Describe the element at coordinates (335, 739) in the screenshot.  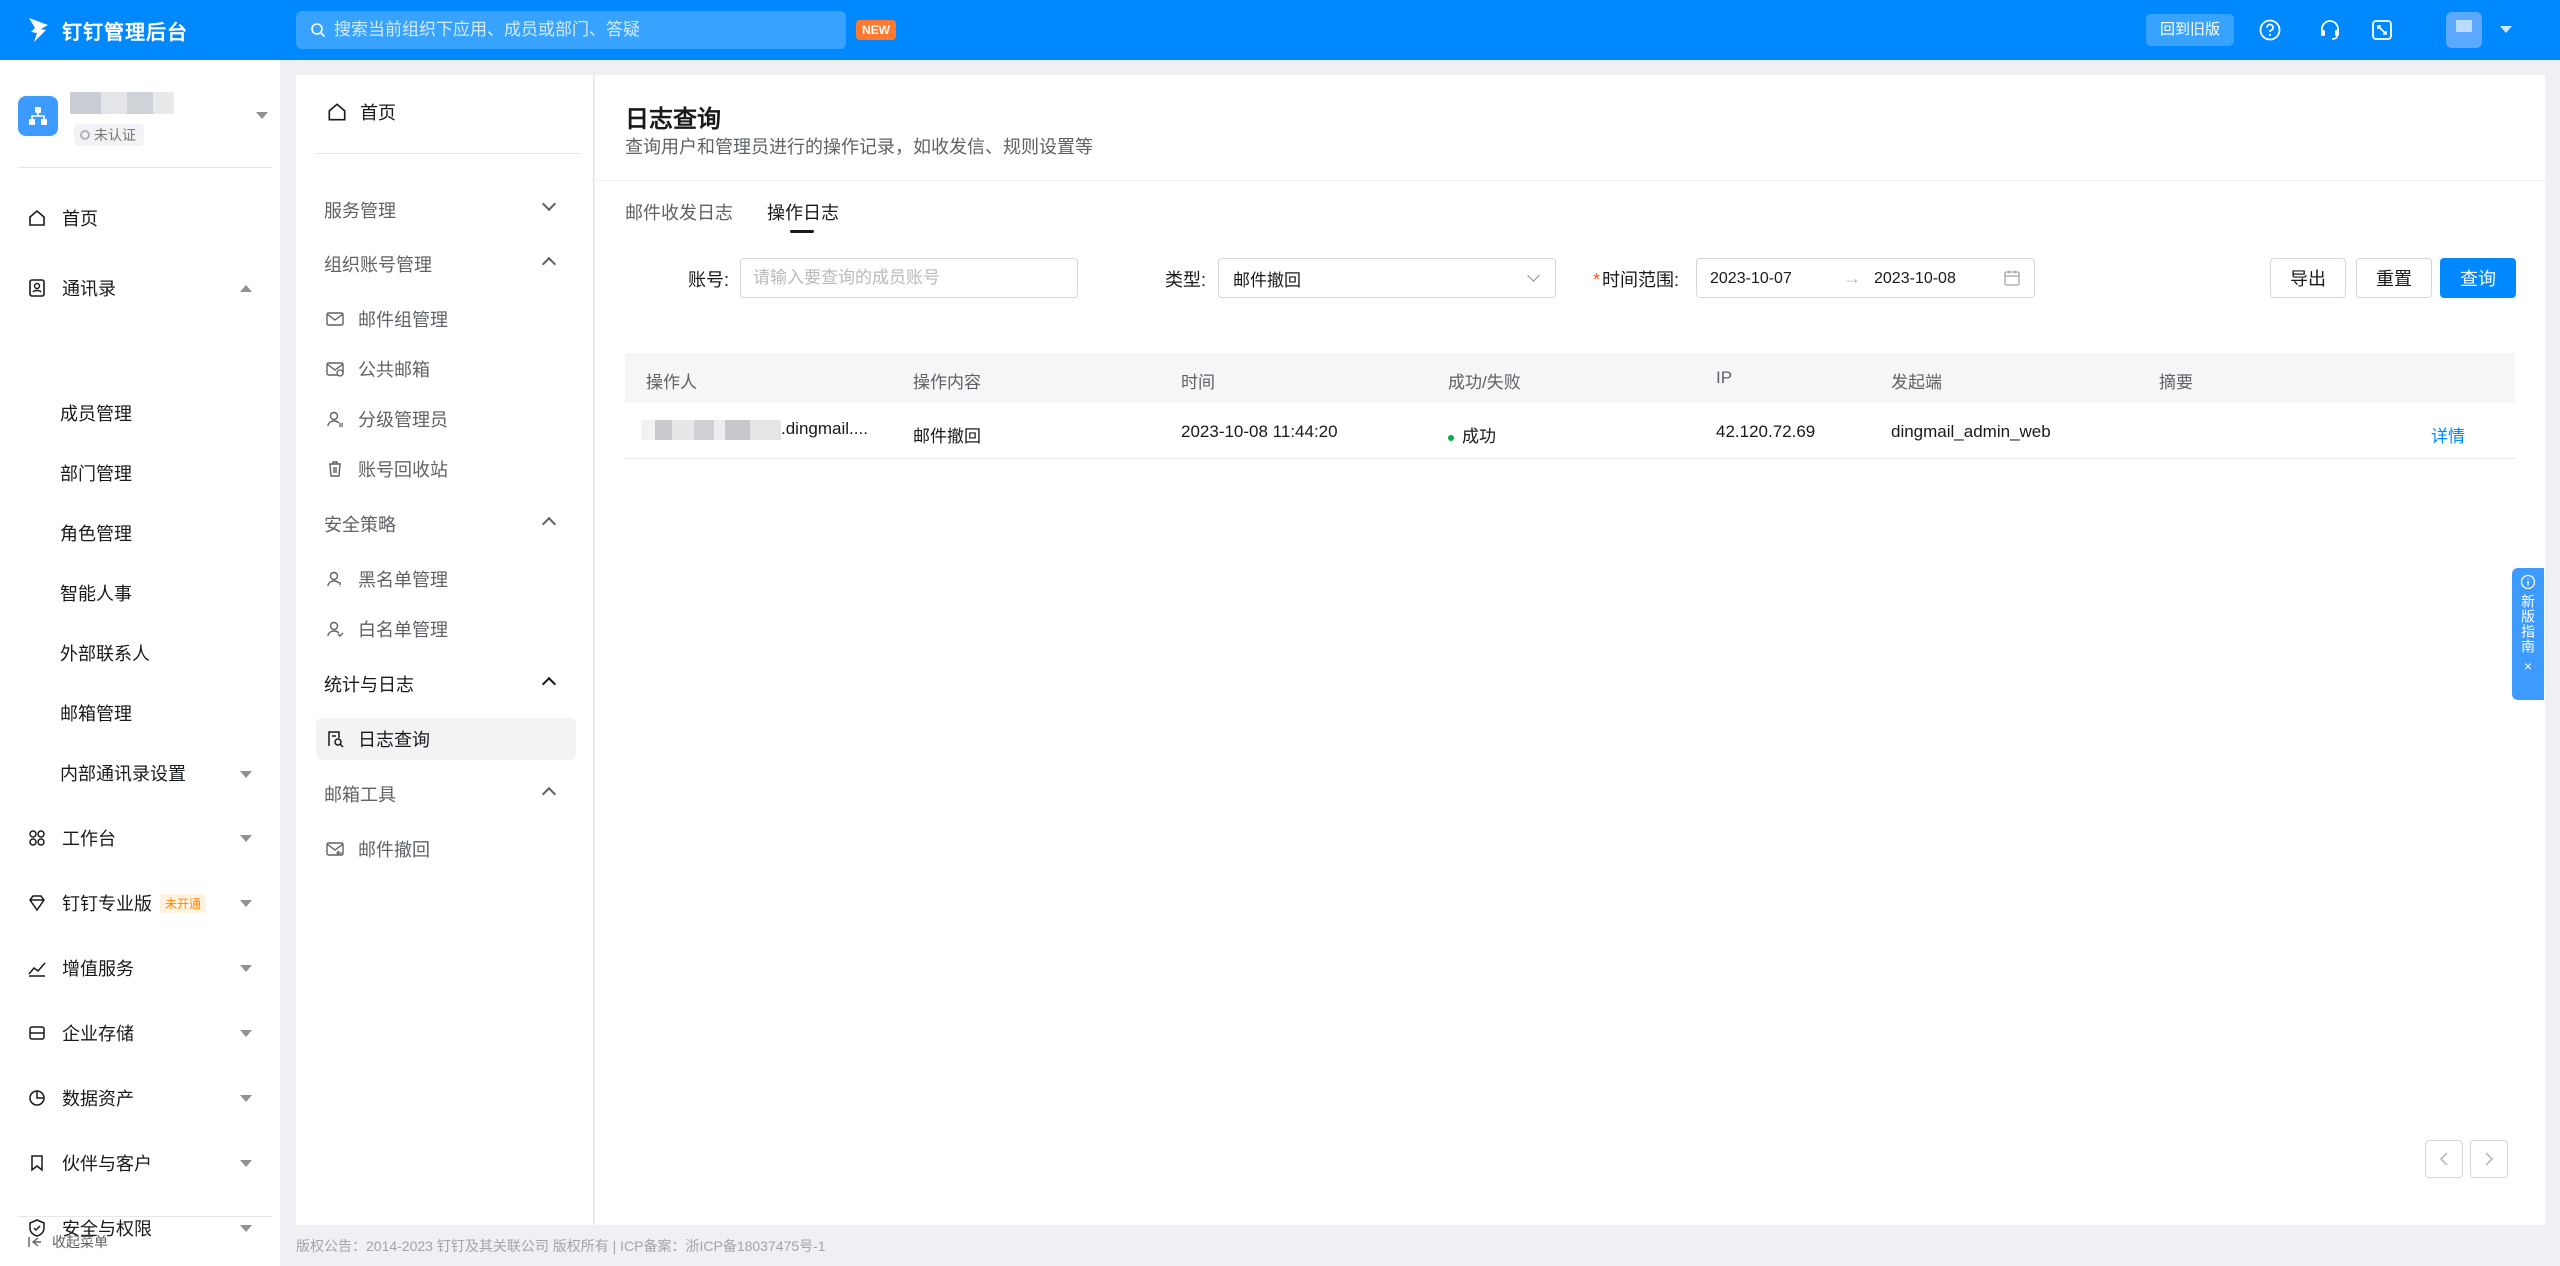
I see `log-search-icon` at that location.